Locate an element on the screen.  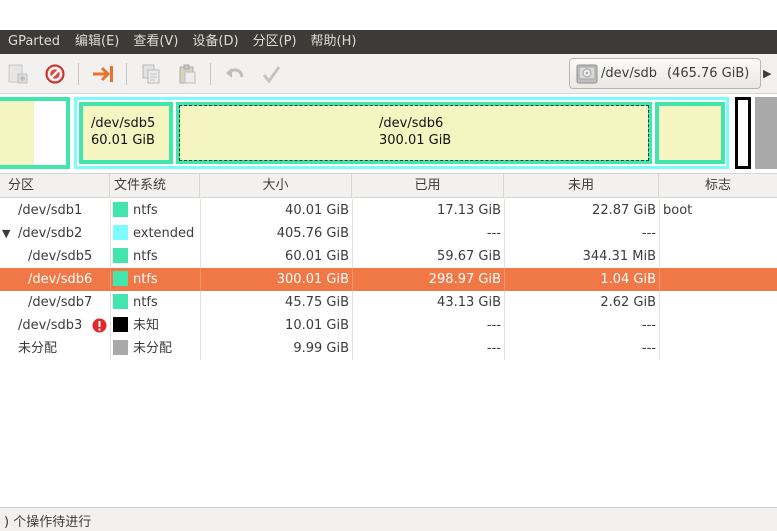
unused-value: 344.31 MiB is located at coordinates (619, 256).